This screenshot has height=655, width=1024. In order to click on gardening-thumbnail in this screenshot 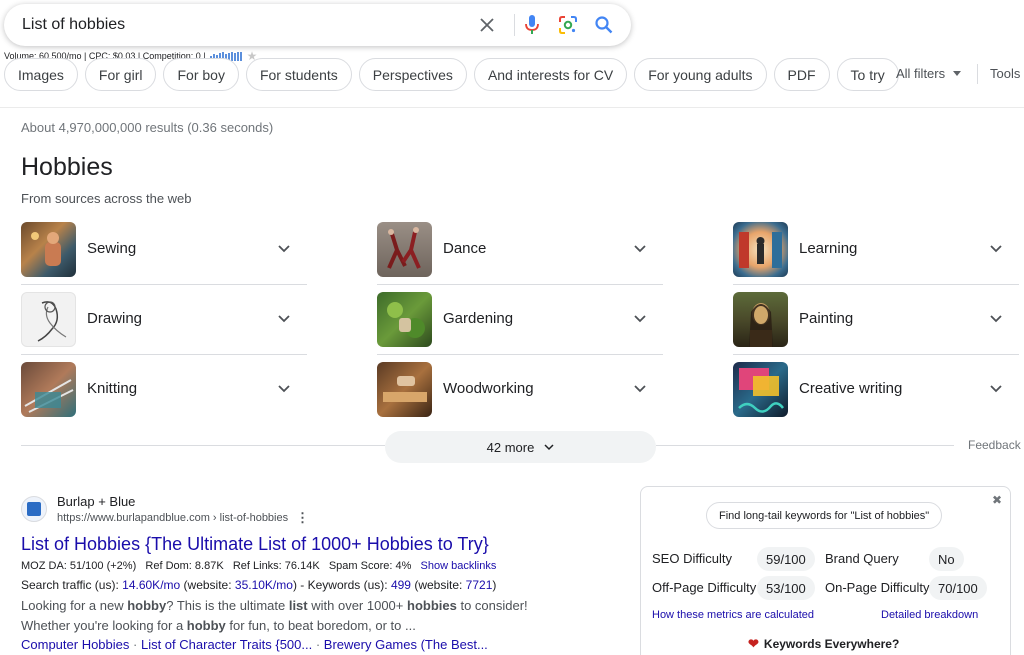, I will do `click(404, 319)`.